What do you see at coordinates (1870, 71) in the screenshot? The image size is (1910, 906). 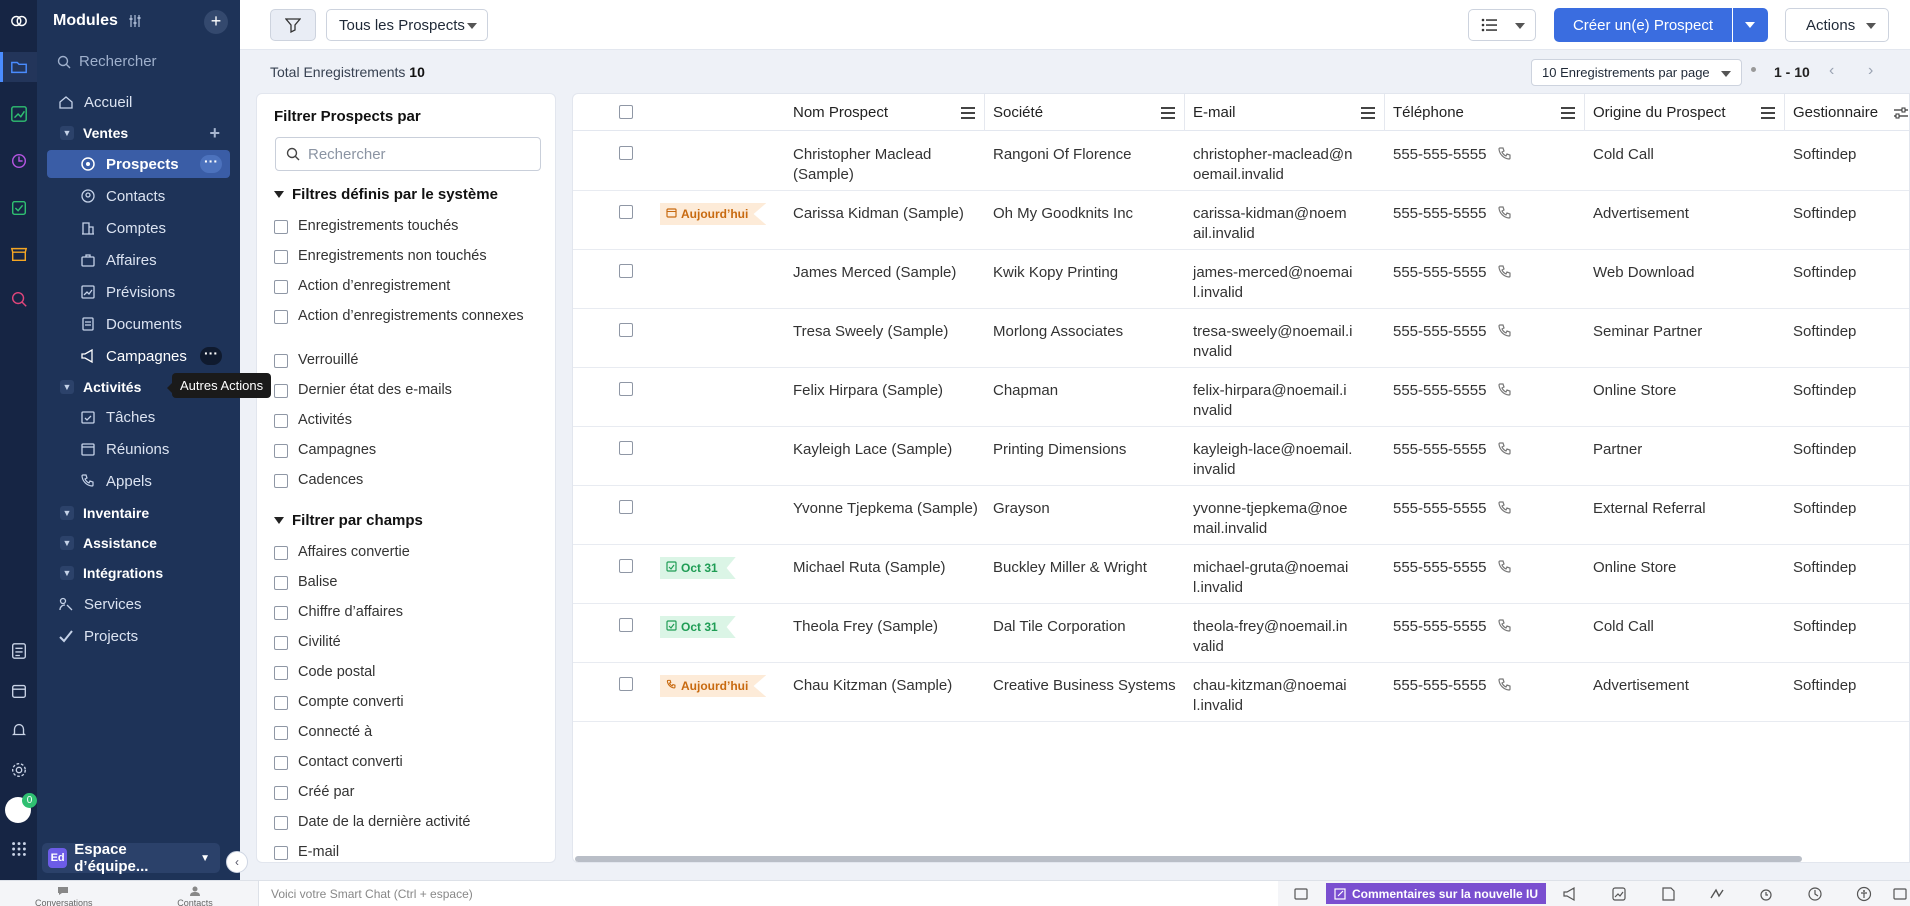 I see `next-page-button: ›` at bounding box center [1870, 71].